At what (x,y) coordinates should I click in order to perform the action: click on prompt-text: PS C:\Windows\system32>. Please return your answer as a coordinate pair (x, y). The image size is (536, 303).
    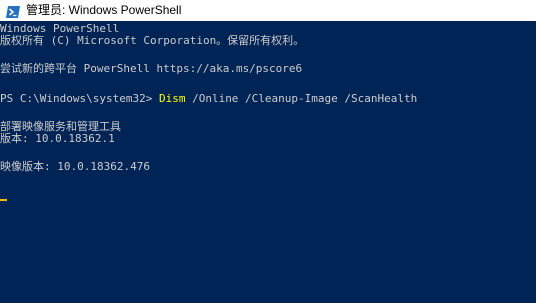
    Looking at the image, I should click on (79, 98).